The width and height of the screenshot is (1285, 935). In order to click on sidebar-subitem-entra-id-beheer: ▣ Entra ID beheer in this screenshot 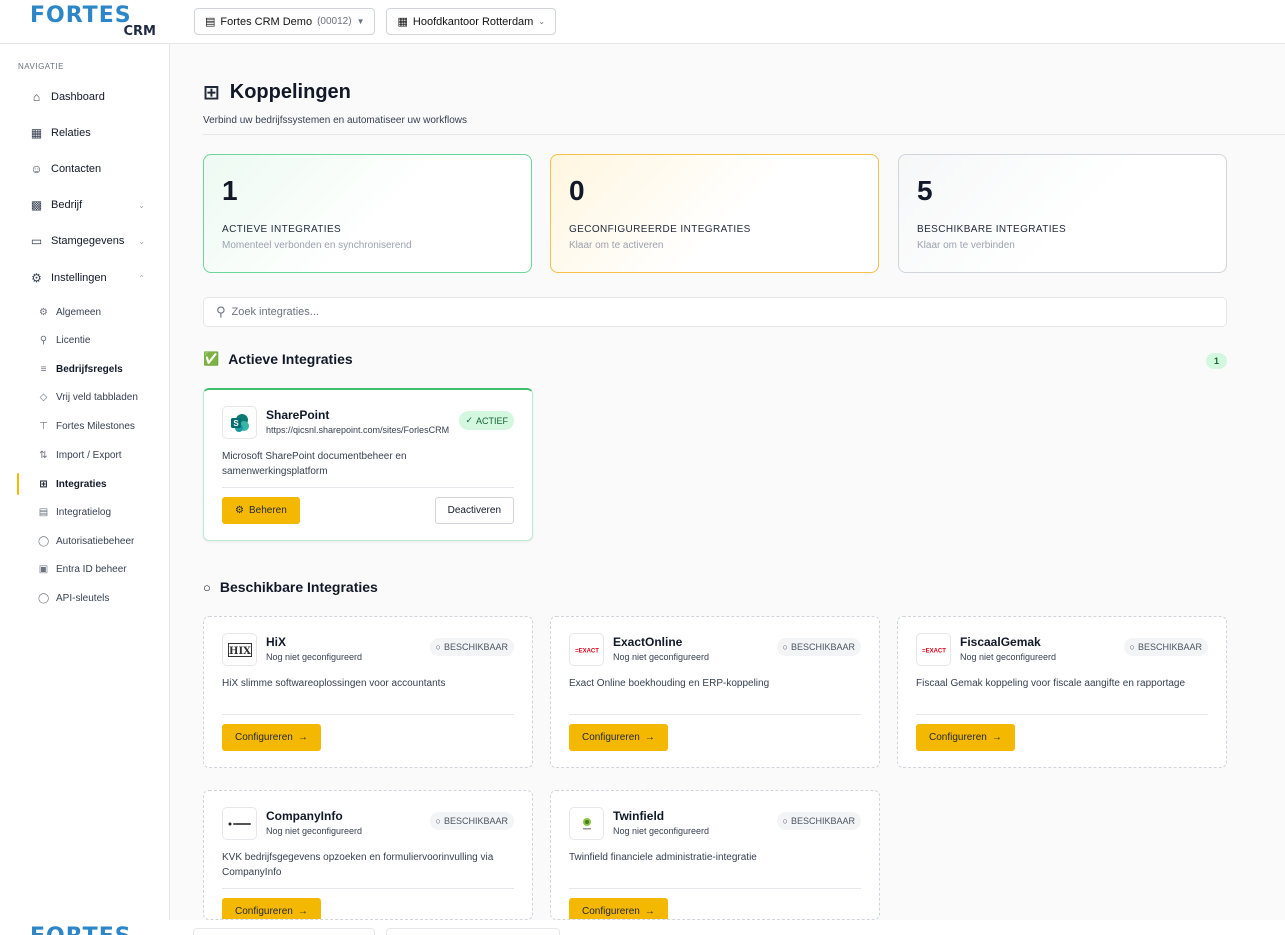, I will do `click(82, 569)`.